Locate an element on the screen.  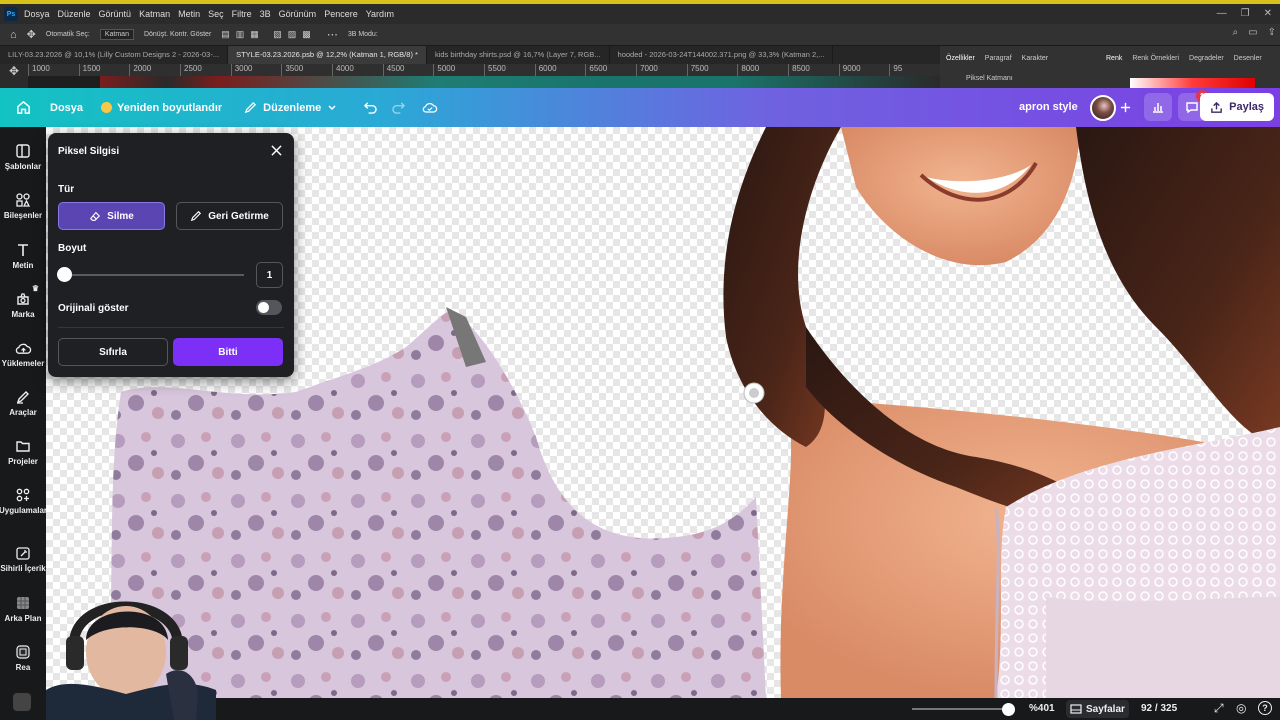
folder-icon is located at coordinates (23, 446).